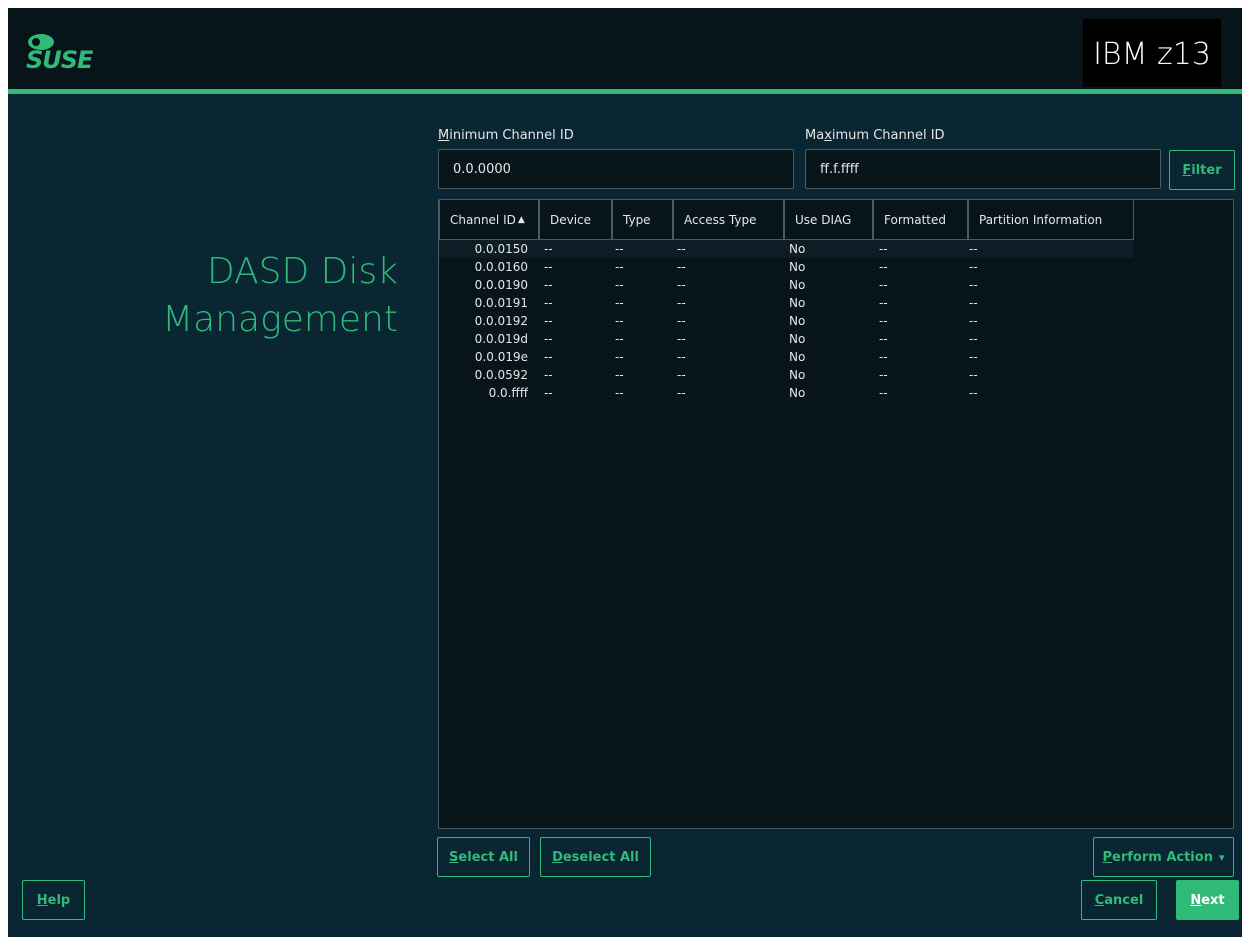  I want to click on table-cell: 0.0.ffff, so click(508, 393).